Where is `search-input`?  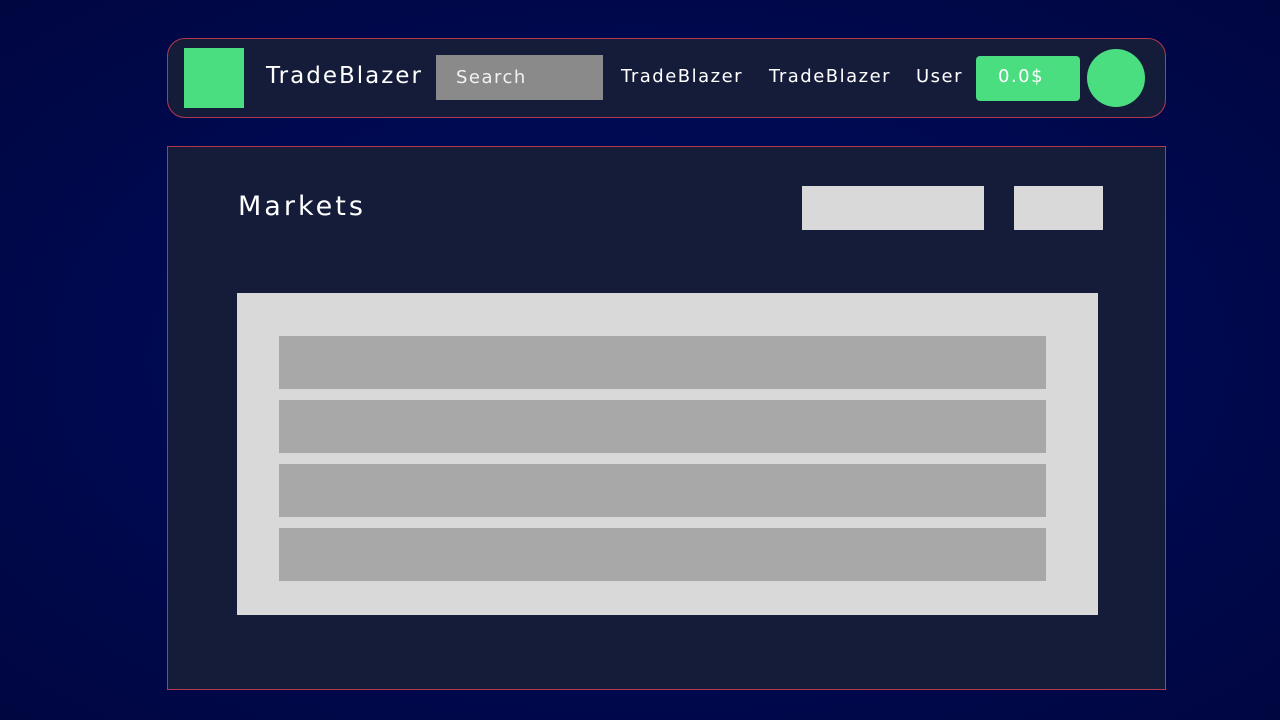
search-input is located at coordinates (519, 77).